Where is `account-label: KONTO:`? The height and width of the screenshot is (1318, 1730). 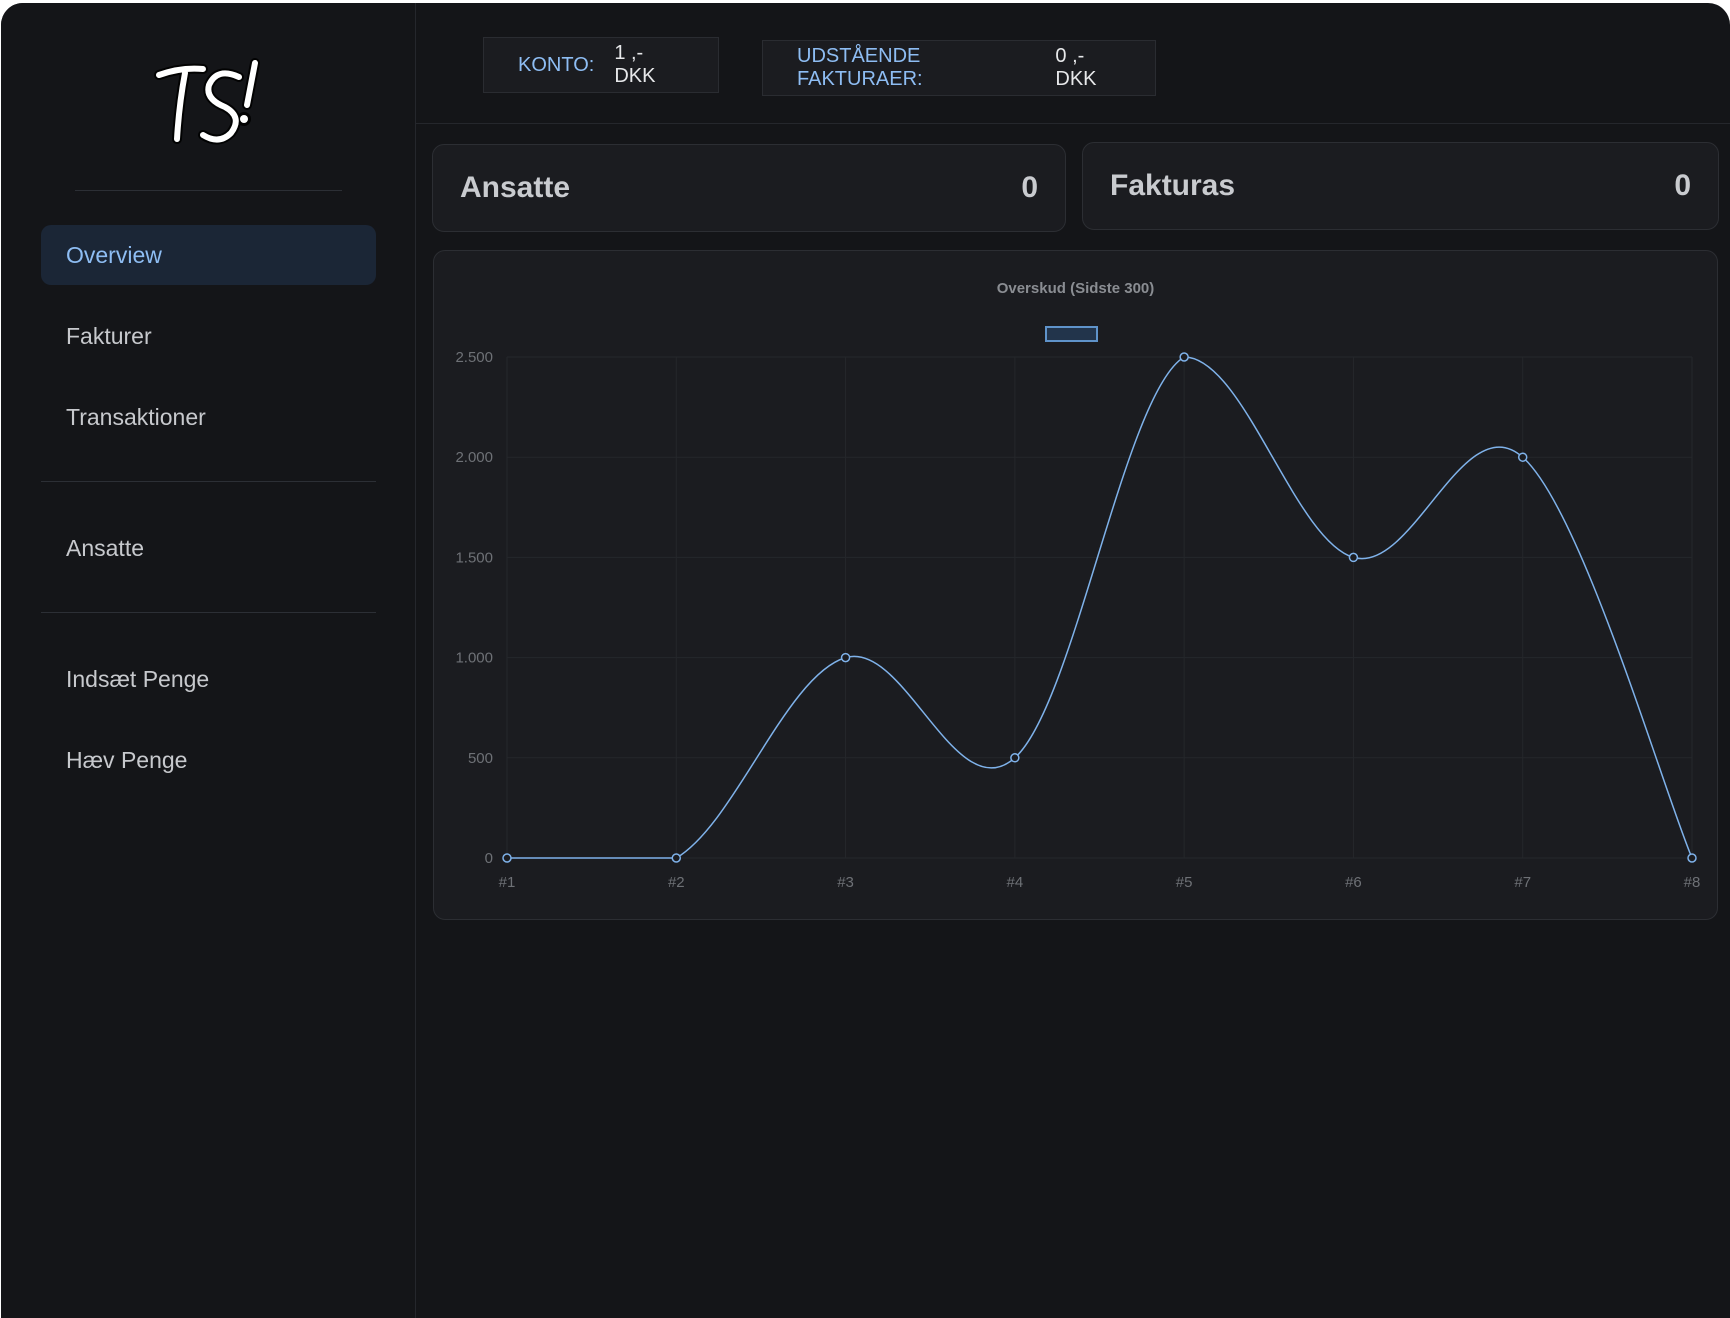
account-label: KONTO: is located at coordinates (556, 64).